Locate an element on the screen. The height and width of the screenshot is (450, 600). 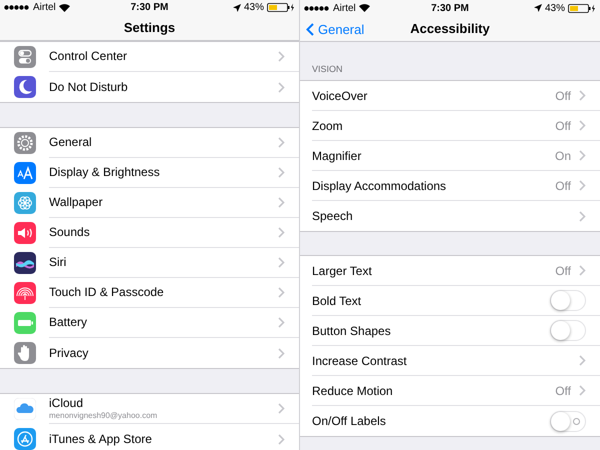
row-label: Wallpaper is located at coordinates (76, 202).